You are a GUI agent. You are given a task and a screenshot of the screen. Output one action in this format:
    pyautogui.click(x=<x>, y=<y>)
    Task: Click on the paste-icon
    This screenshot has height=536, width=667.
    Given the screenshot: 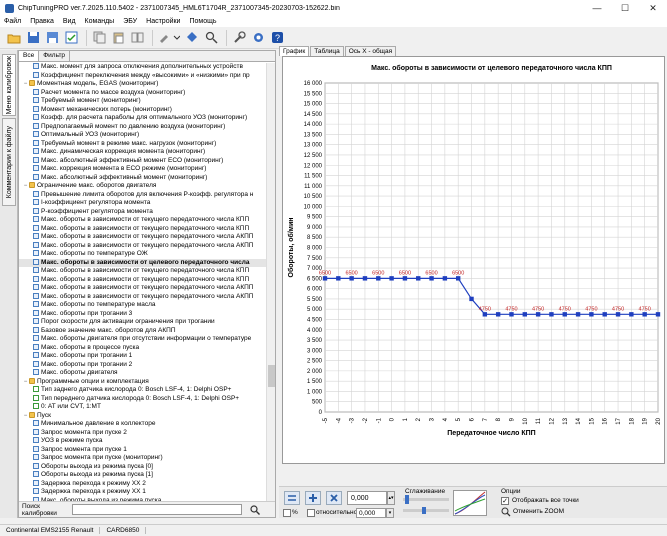 What is the action you would take?
    pyautogui.click(x=118, y=38)
    